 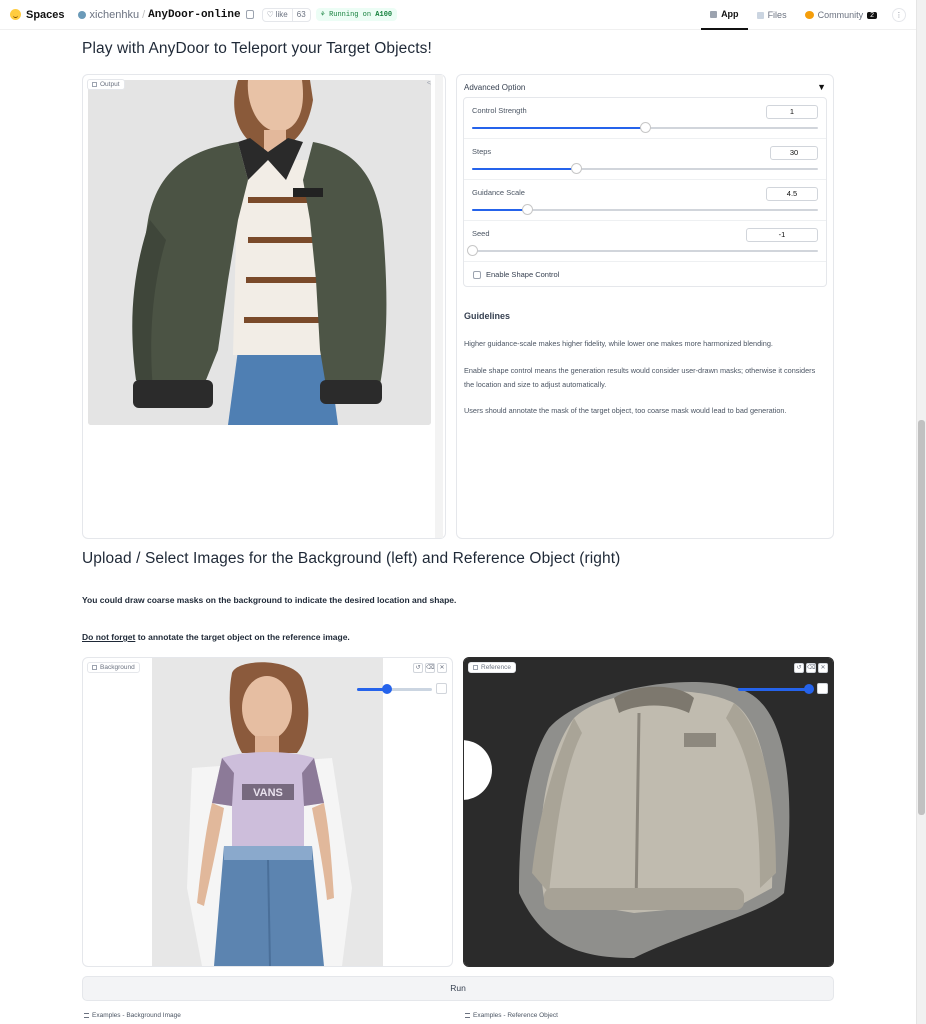 I want to click on output-label-text: Output, so click(x=110, y=84).